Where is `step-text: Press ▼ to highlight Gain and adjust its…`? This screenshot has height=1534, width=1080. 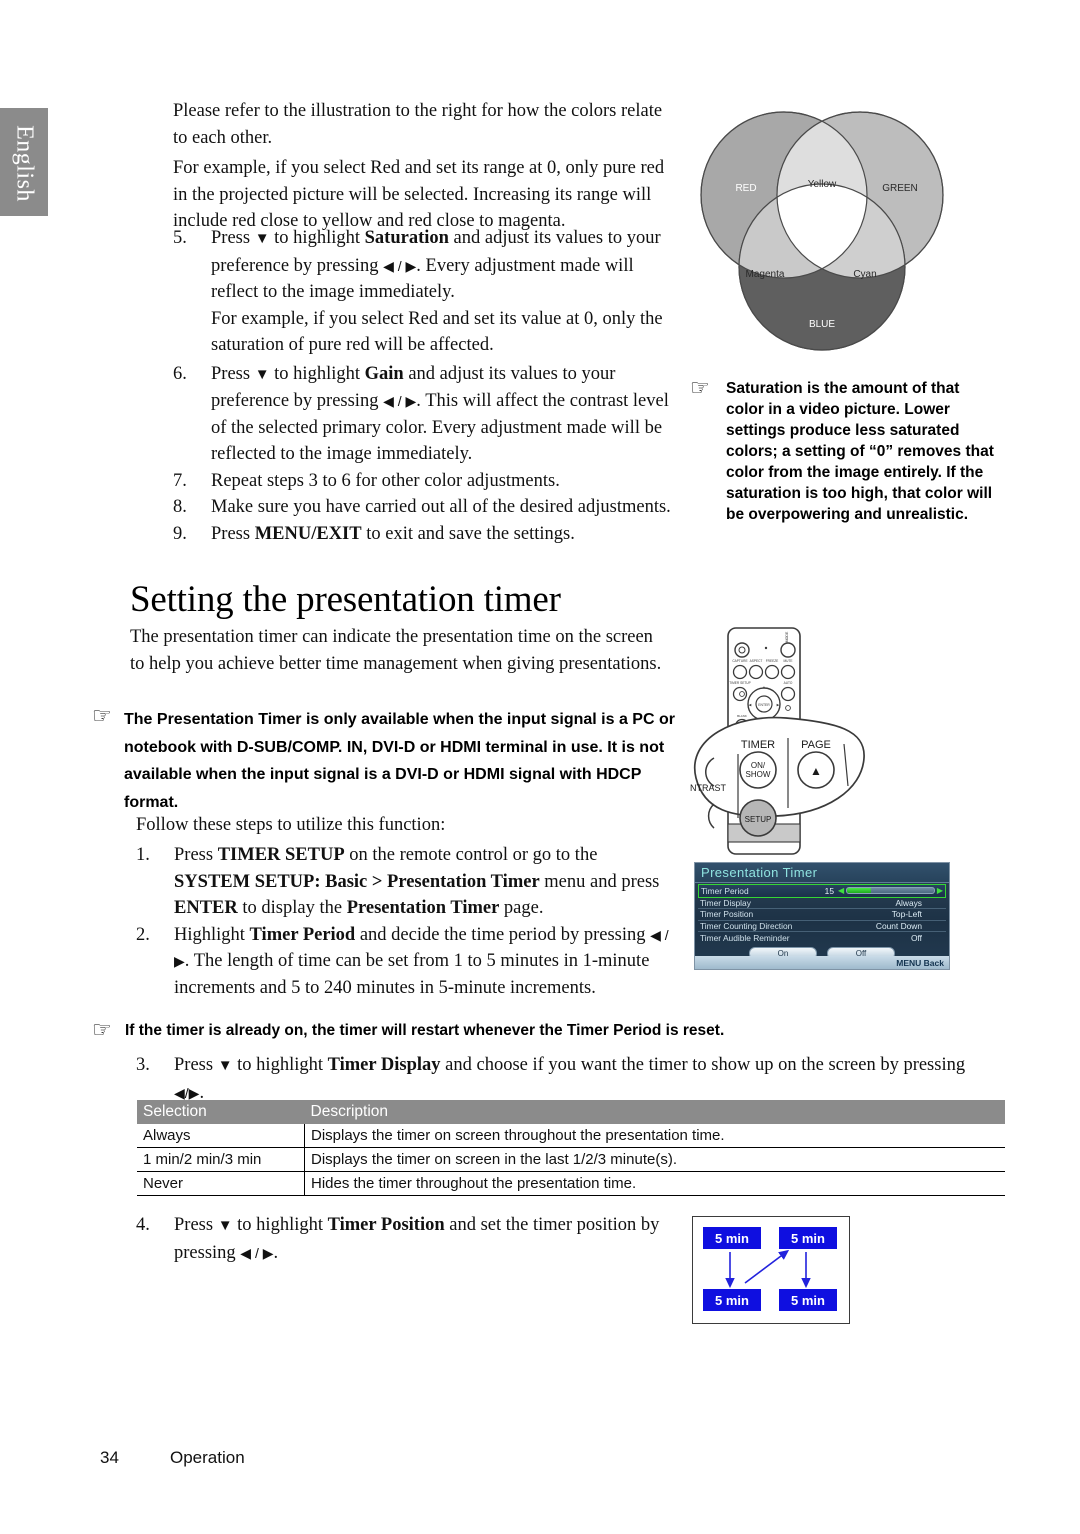 step-text: Press ▼ to highlight Gain and adjust its… is located at coordinates (442, 414).